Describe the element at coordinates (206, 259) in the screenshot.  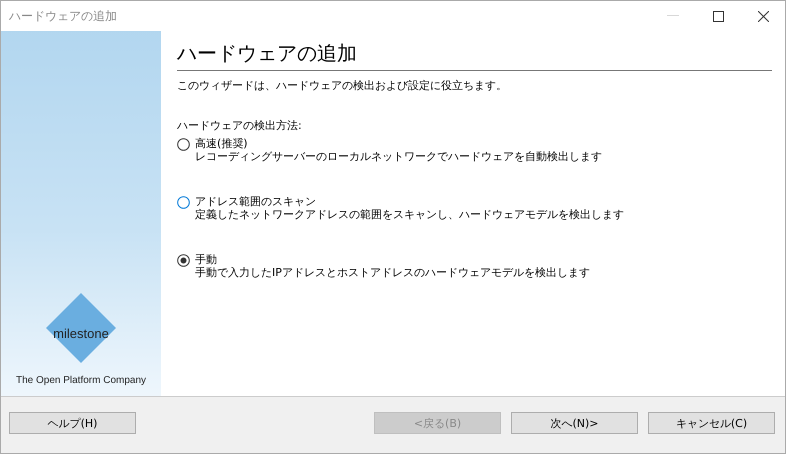
I see `option-label: 手動` at that location.